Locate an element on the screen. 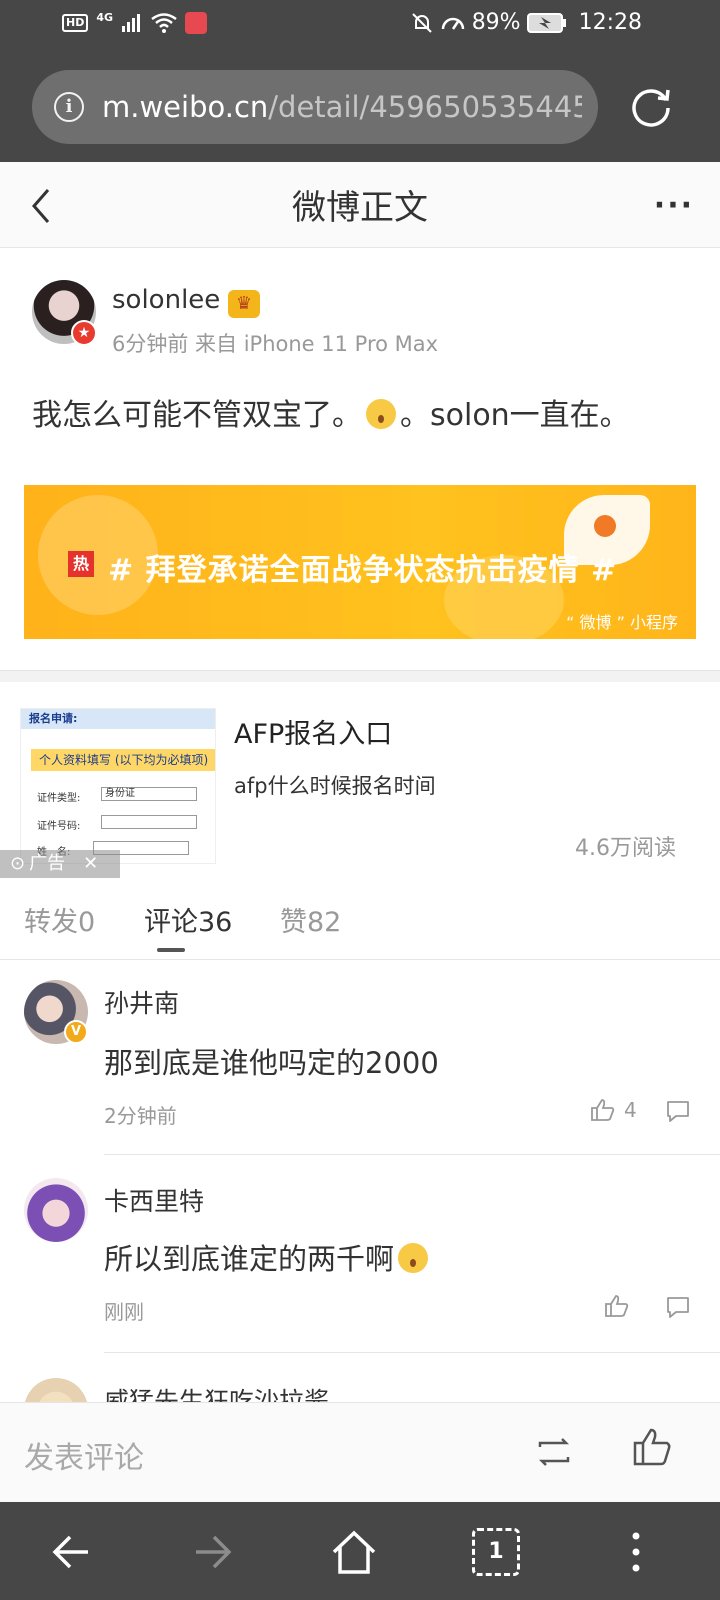  address-bar: i m.weibo.cn/detail/459650535445 is located at coordinates (315, 107).